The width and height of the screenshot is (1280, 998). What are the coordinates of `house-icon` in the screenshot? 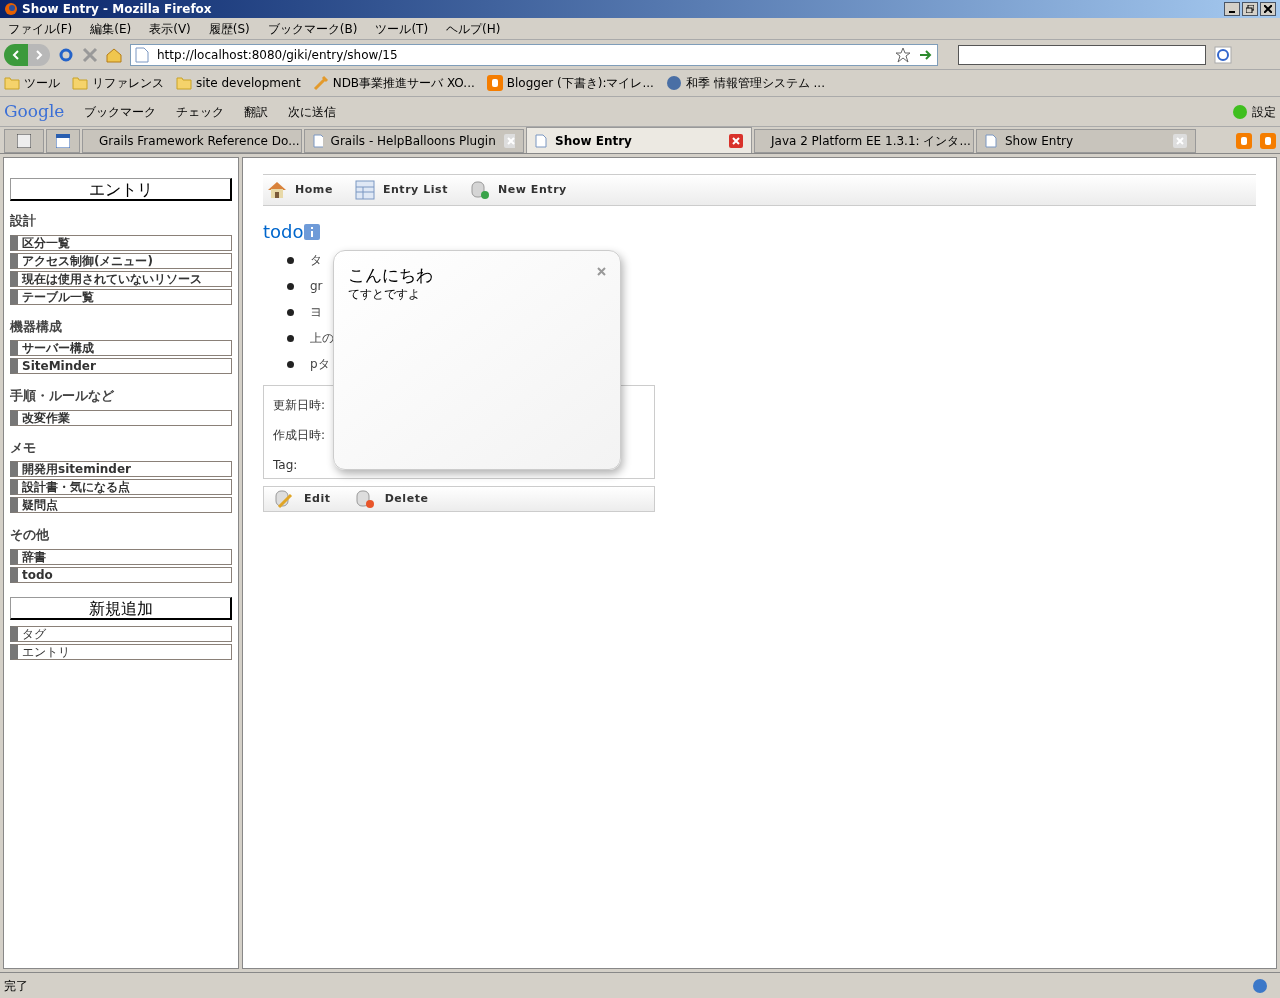 It's located at (277, 190).